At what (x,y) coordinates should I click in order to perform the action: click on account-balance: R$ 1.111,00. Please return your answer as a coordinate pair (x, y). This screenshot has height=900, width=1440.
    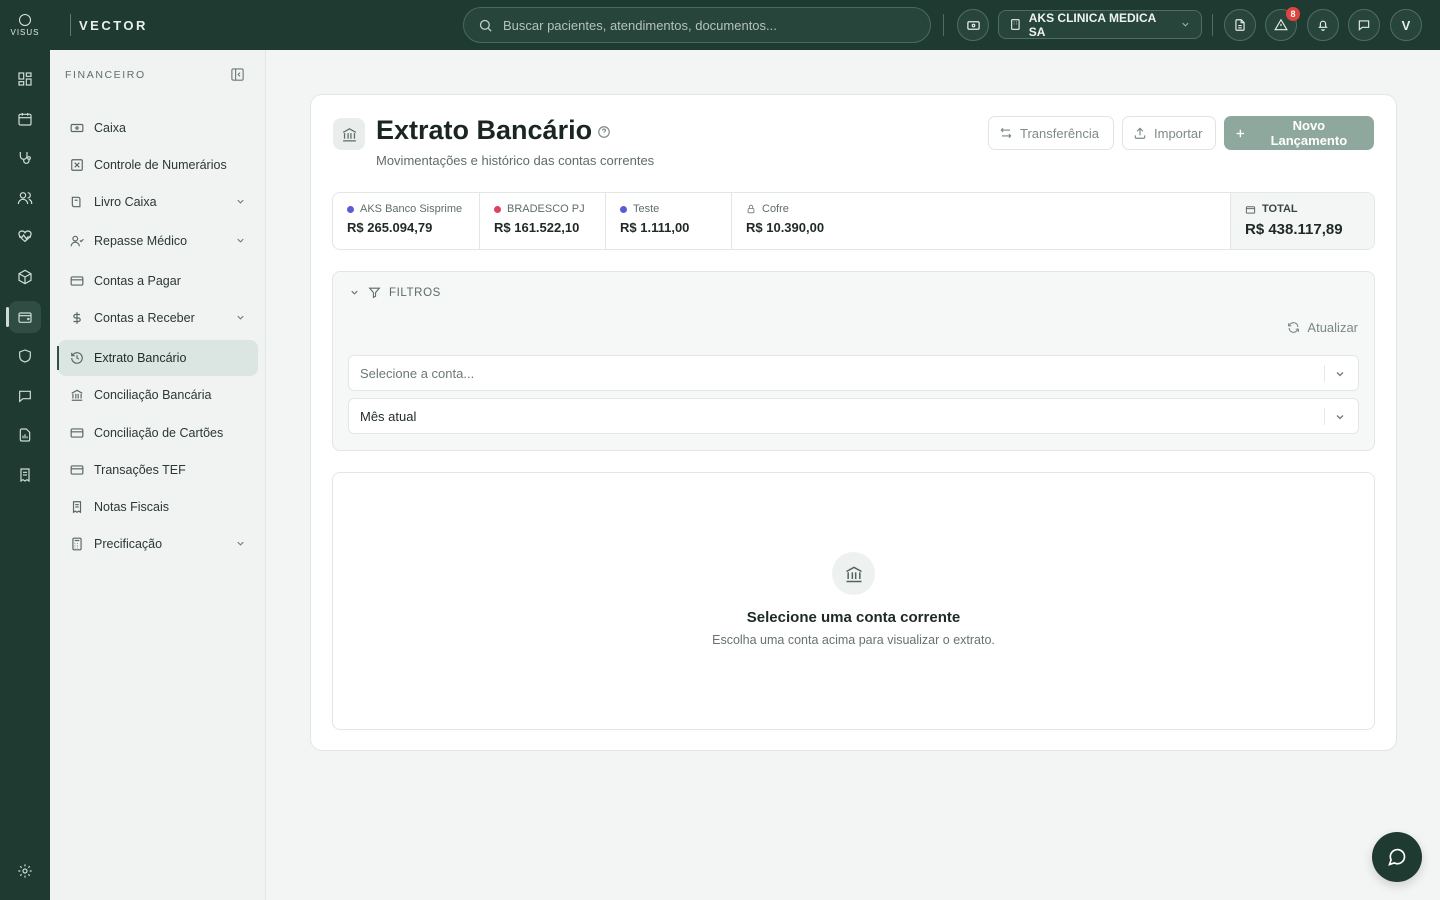
    Looking at the image, I should click on (655, 227).